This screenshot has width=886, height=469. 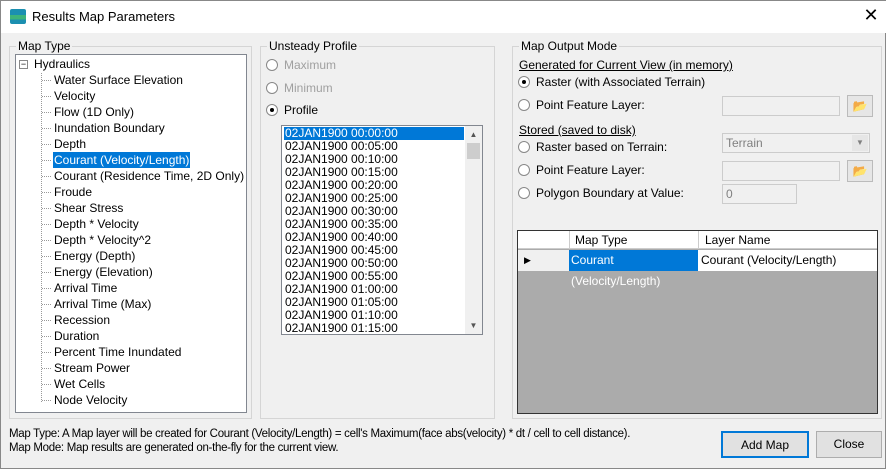 What do you see at coordinates (104, 128) in the screenshot?
I see `tree-item: Inundation Boundary` at bounding box center [104, 128].